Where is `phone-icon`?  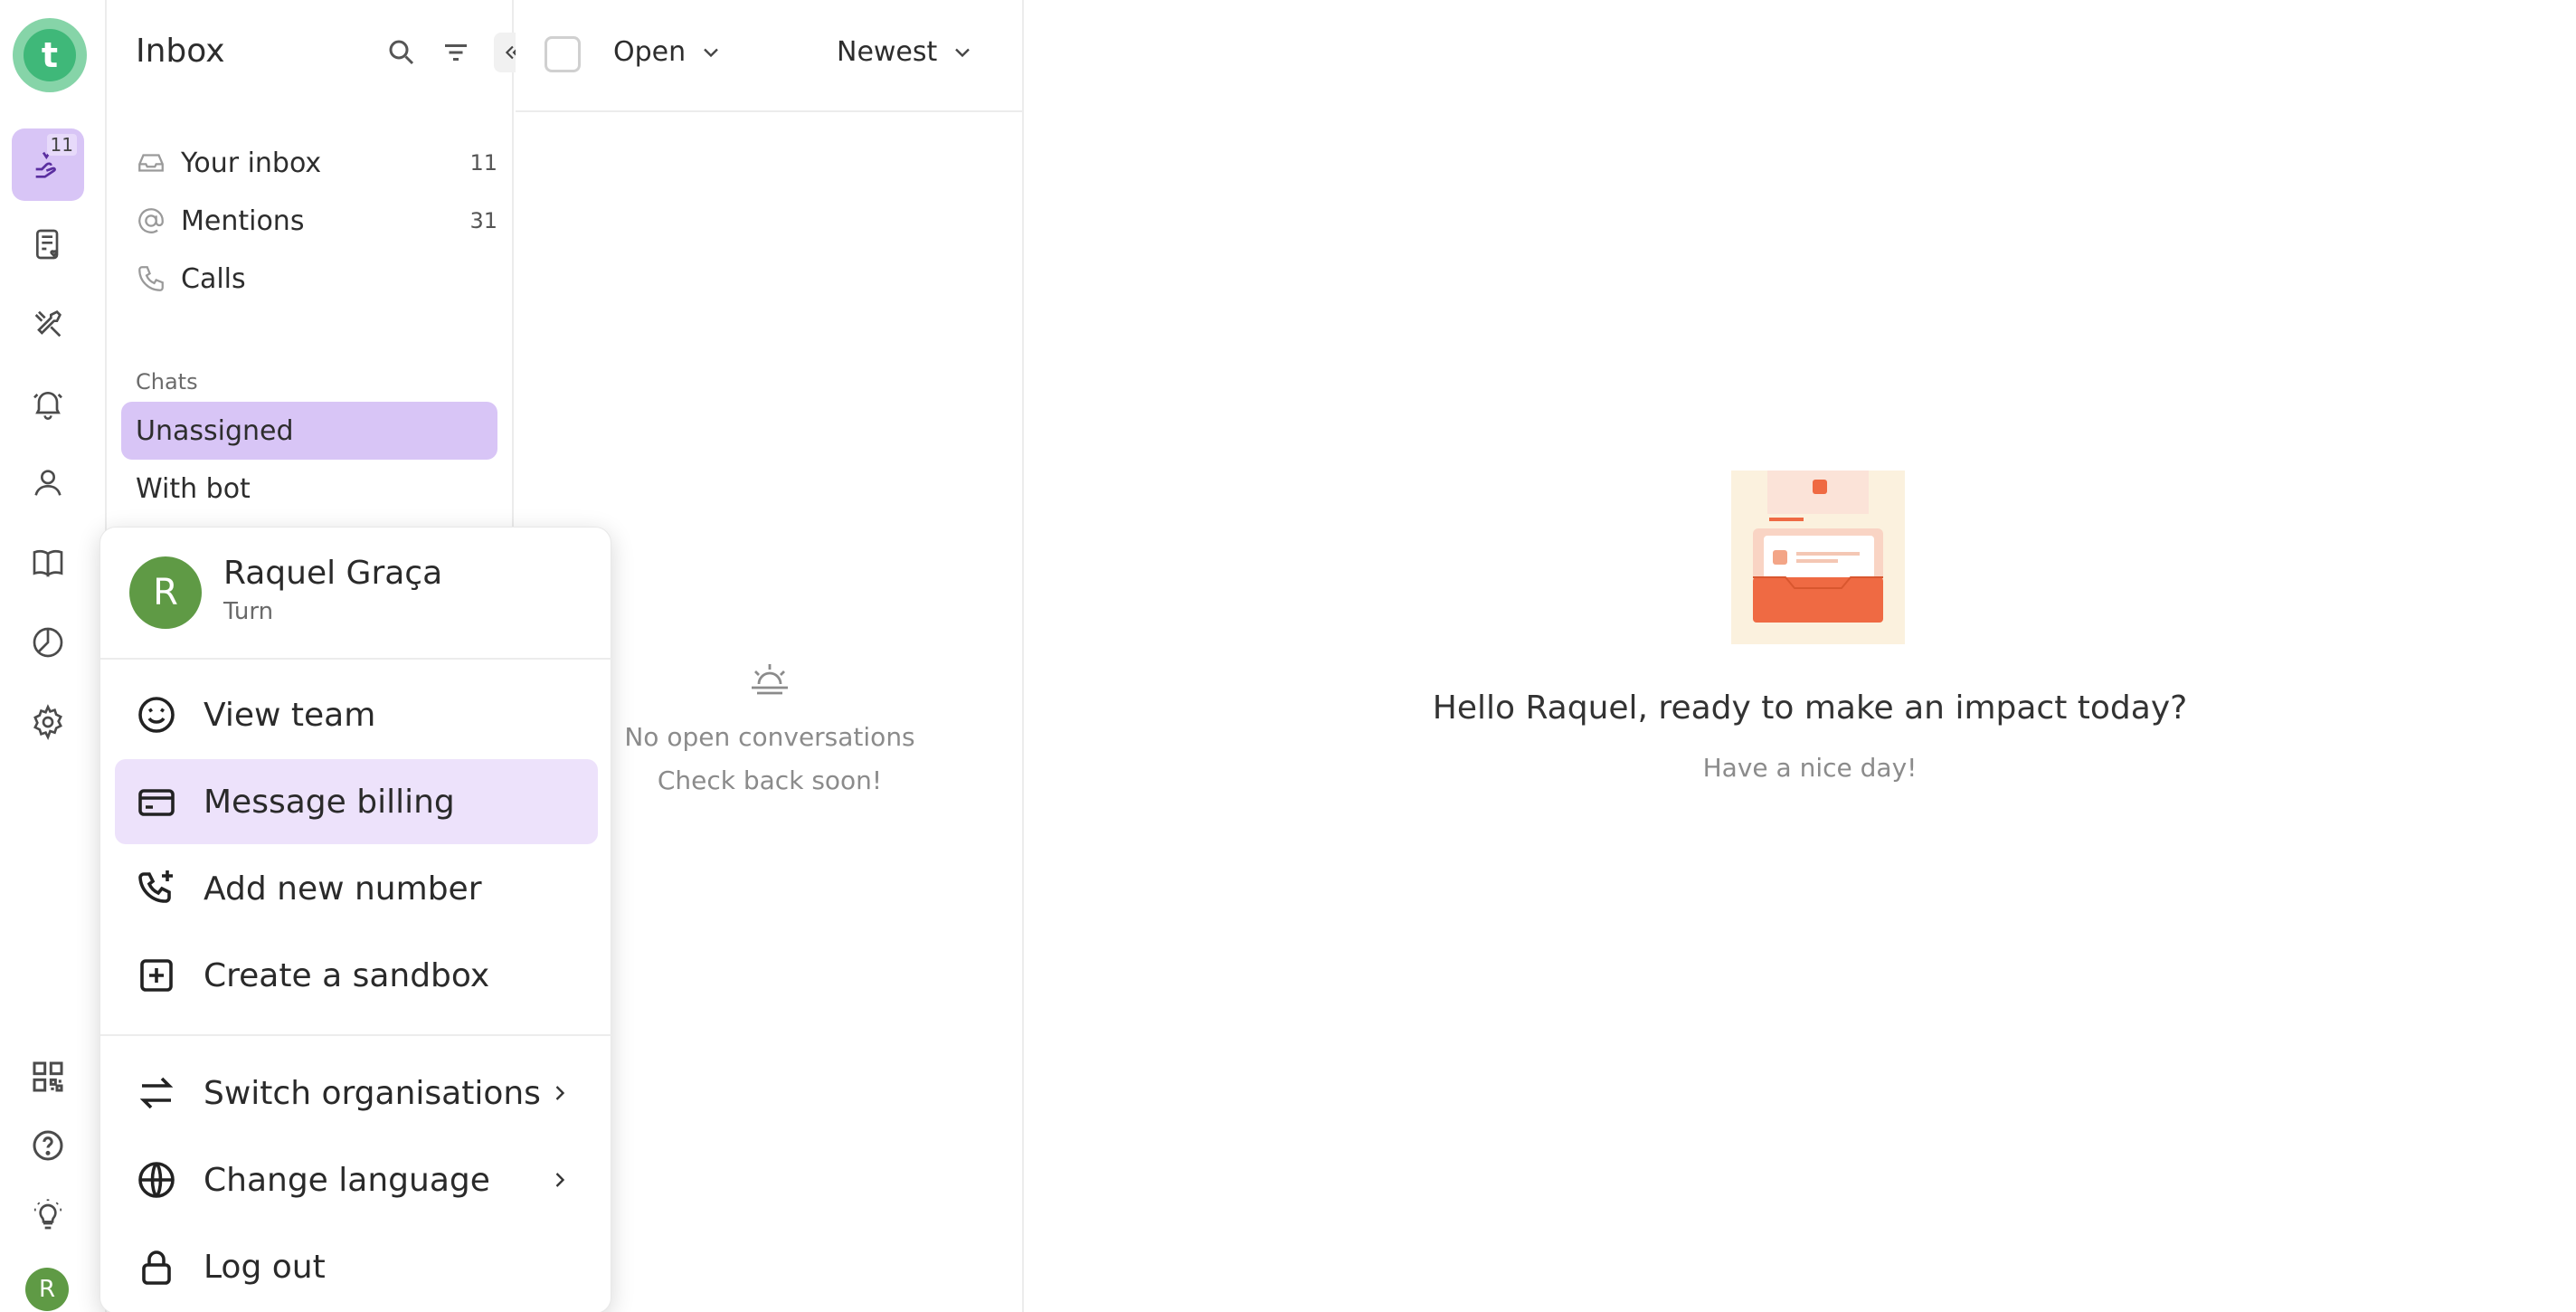 phone-icon is located at coordinates (151, 278).